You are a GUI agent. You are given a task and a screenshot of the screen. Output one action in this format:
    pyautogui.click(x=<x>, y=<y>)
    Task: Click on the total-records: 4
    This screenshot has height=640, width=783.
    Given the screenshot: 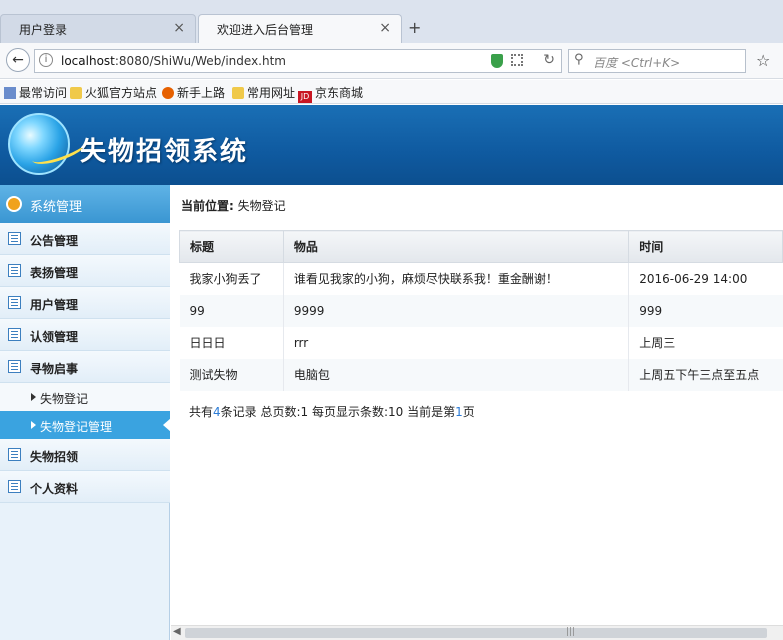 What is the action you would take?
    pyautogui.click(x=217, y=412)
    